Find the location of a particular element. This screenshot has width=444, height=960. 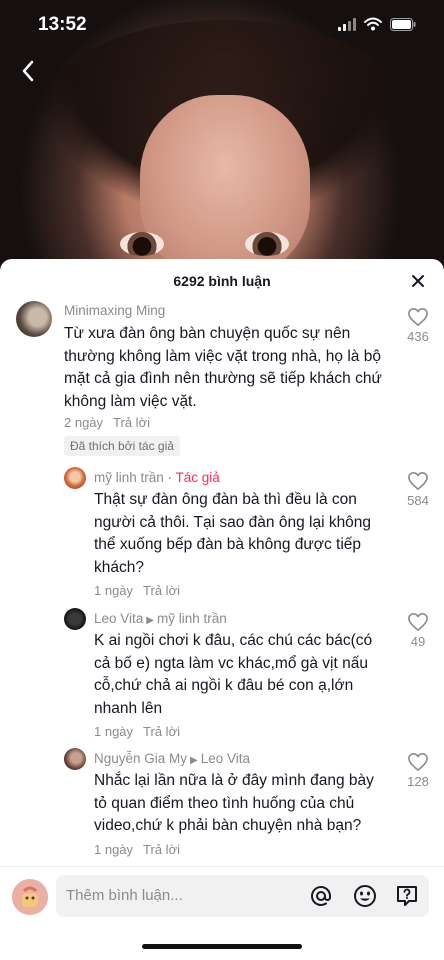

like-button: 584 is located at coordinates (418, 489).